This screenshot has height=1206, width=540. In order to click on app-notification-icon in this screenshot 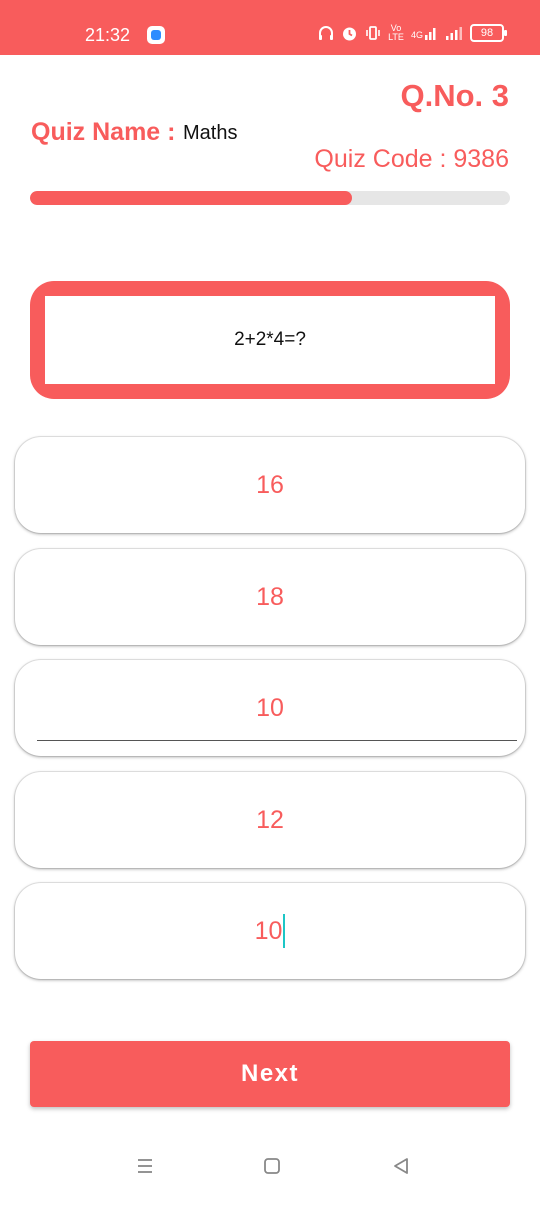, I will do `click(156, 35)`.